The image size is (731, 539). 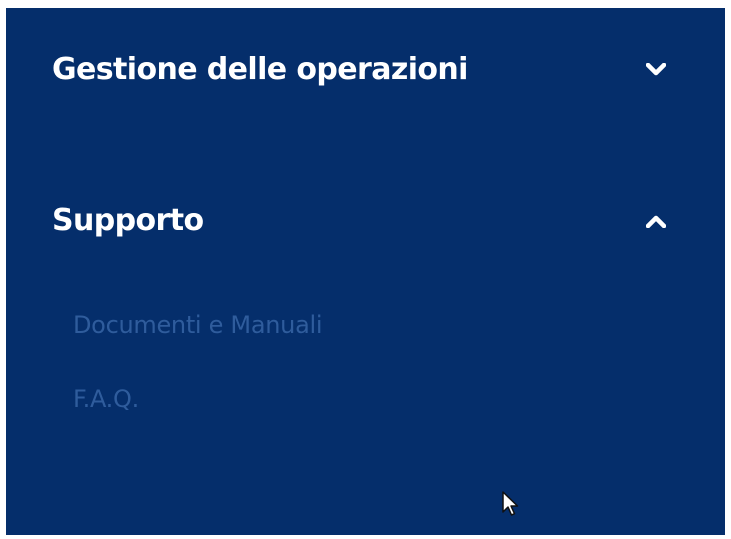 I want to click on section-toggle-supporto: Supporto, so click(x=366, y=221).